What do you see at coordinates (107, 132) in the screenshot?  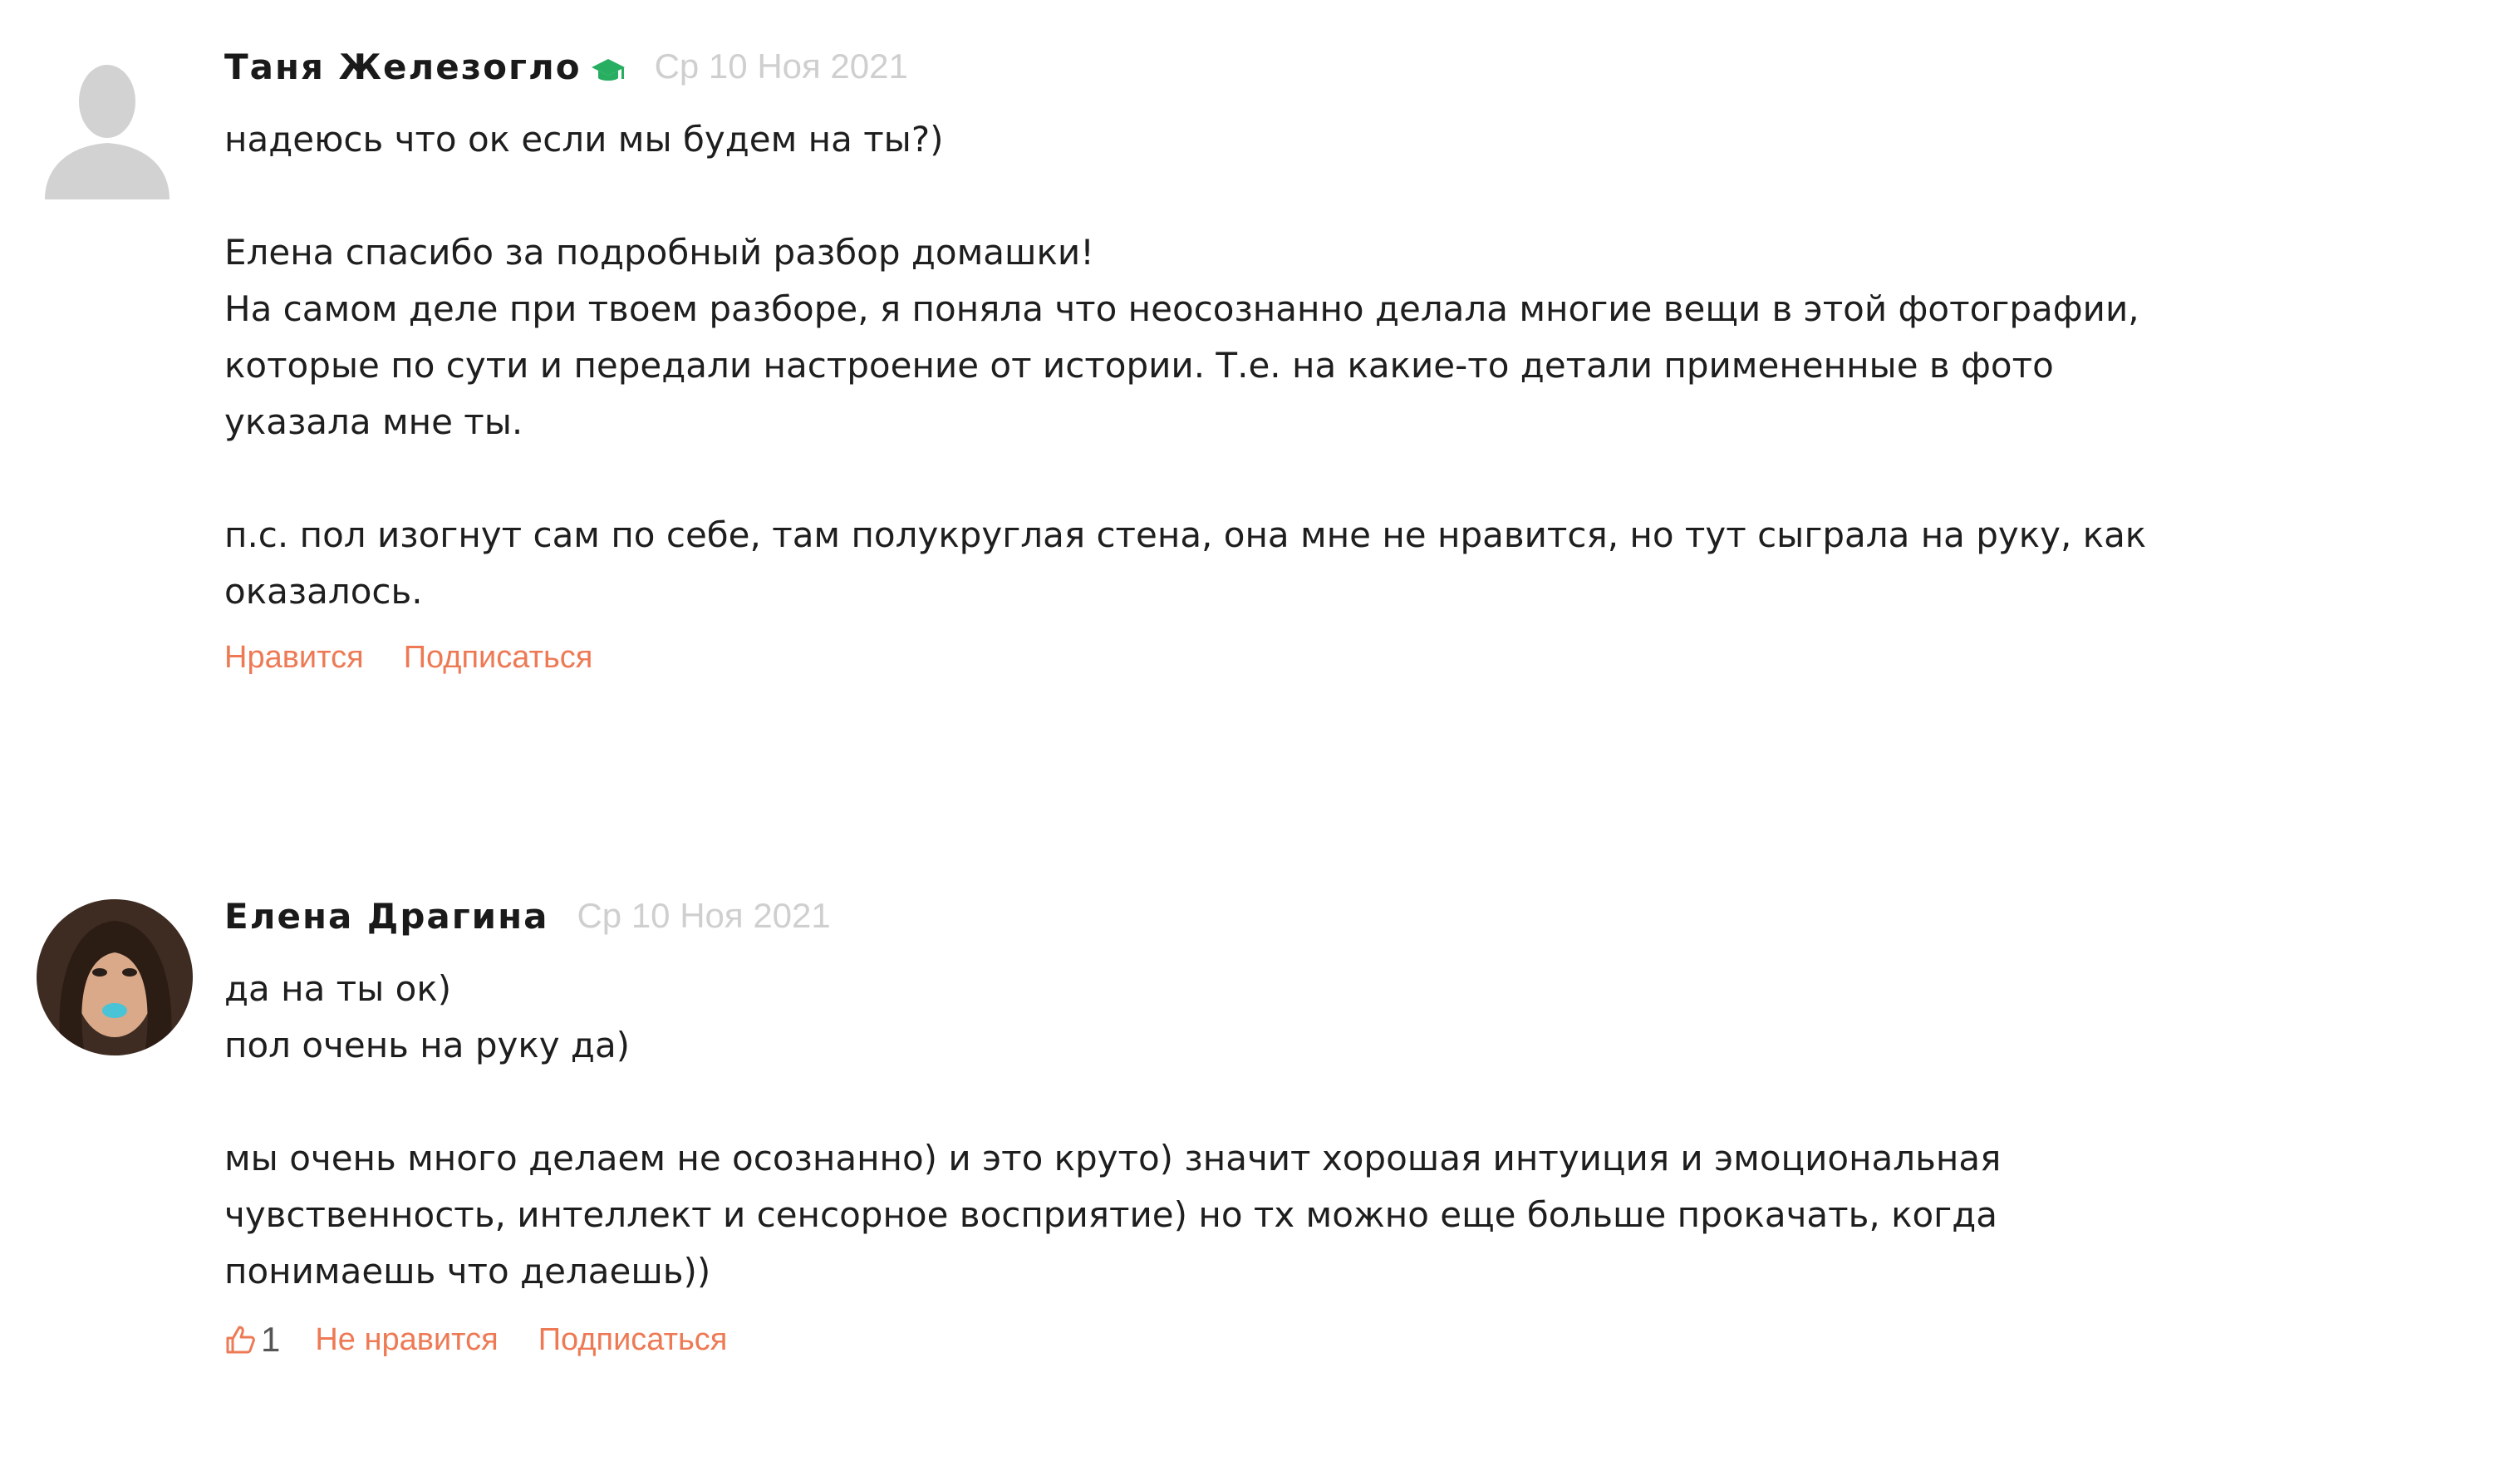 I see `user-silhouette-icon` at bounding box center [107, 132].